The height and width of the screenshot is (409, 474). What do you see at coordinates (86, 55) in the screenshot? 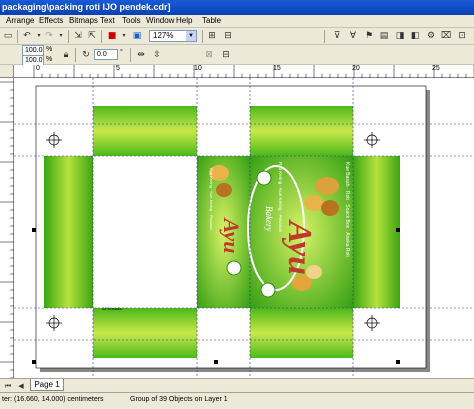
I see `rotate-icon: ↻` at bounding box center [86, 55].